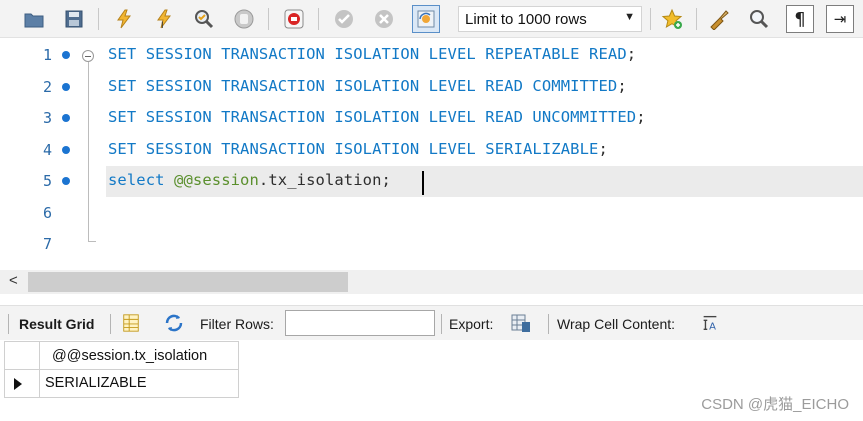 The width and height of the screenshot is (863, 421). I want to click on line-number: 2, so click(47, 86).